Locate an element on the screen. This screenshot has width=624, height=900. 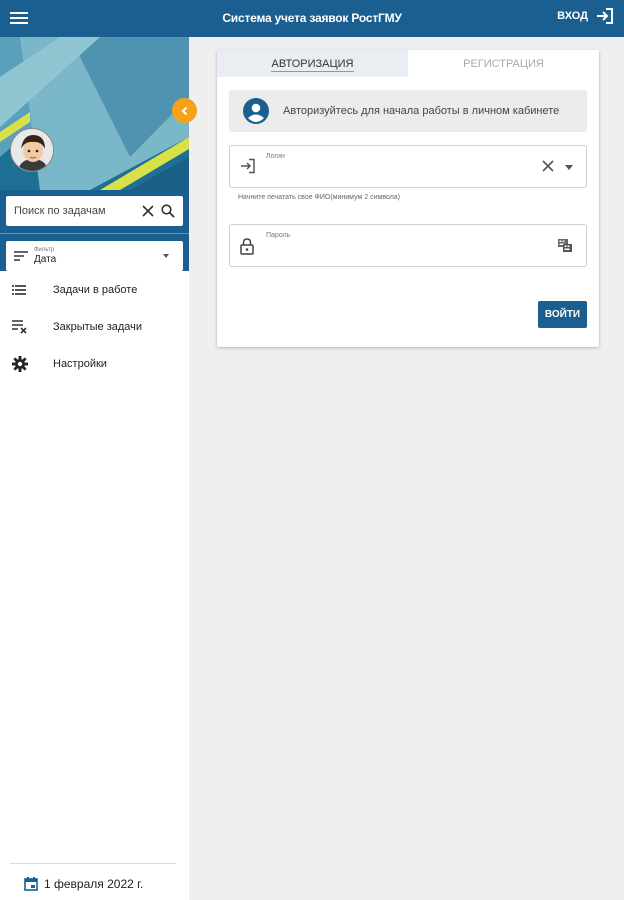
login-label: Логин is located at coordinates (275, 156).